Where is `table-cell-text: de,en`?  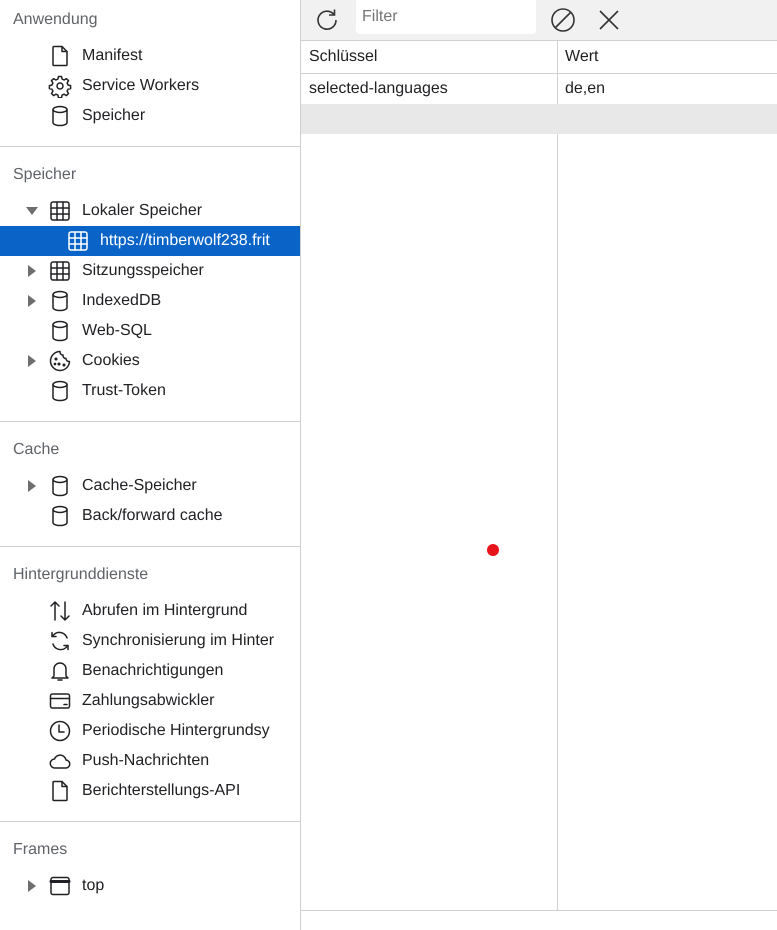 table-cell-text: de,en is located at coordinates (585, 89).